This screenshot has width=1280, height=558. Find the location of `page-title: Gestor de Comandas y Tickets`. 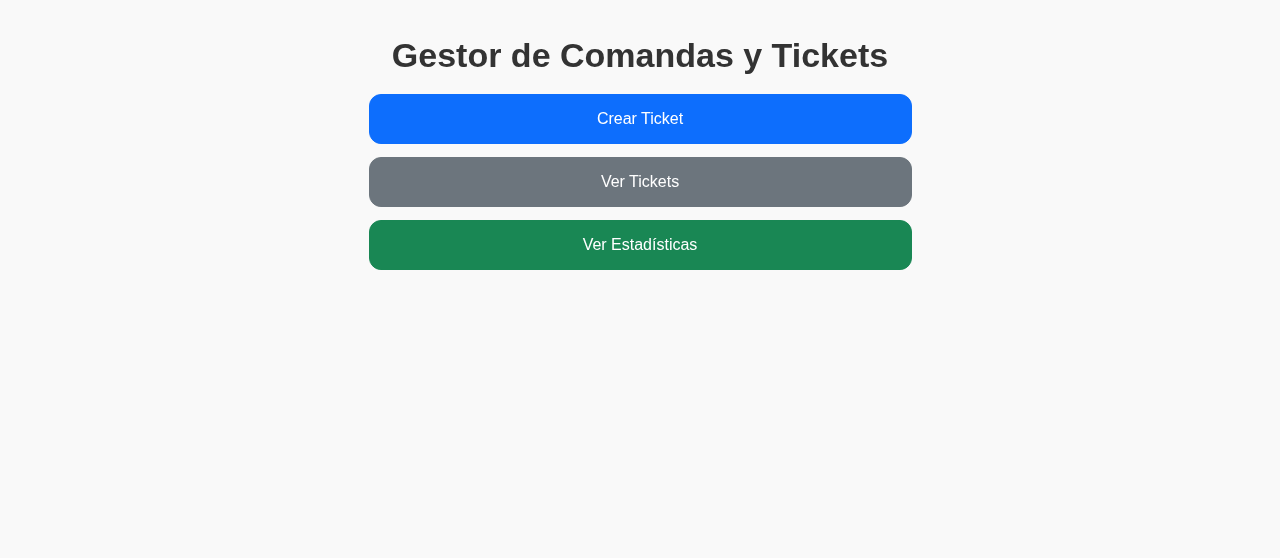

page-title: Gestor de Comandas y Tickets is located at coordinates (640, 55).